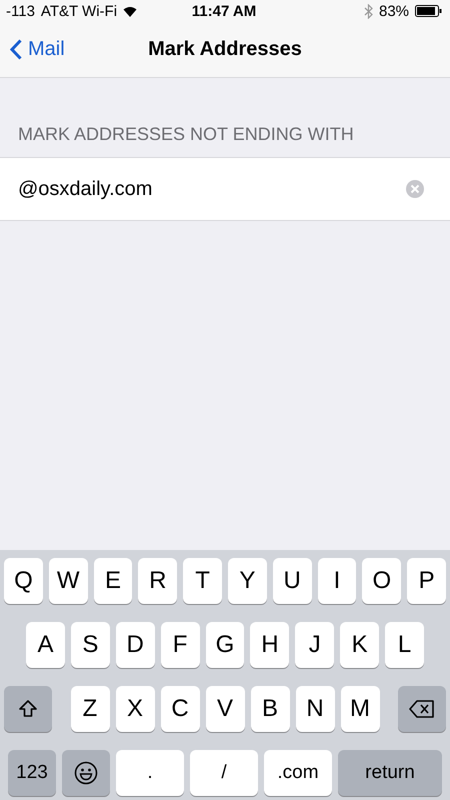 The width and height of the screenshot is (450, 800). Describe the element at coordinates (202, 581) in the screenshot. I see `key: T` at that location.